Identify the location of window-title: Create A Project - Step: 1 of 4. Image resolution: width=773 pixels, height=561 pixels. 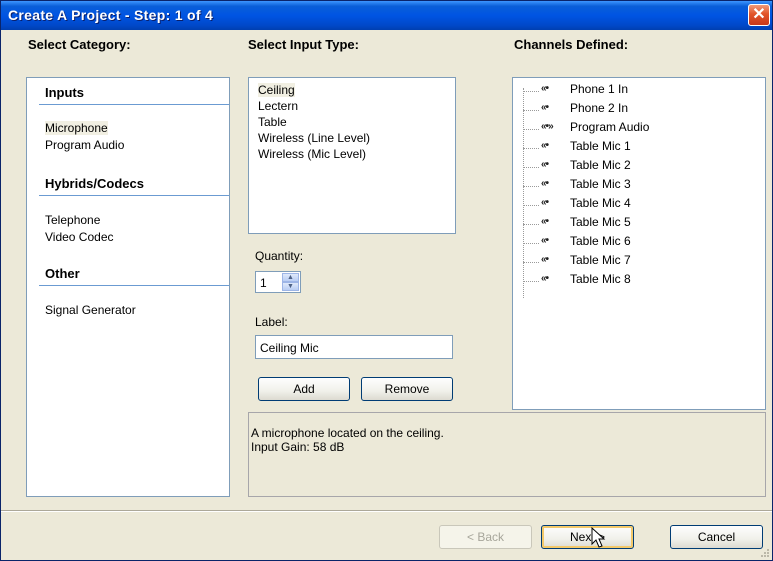
(111, 15).